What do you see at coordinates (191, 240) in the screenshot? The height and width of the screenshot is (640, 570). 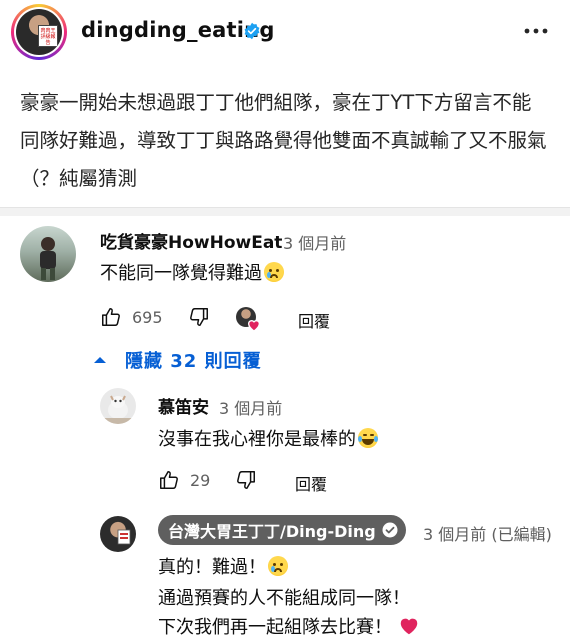 I see `comment-author: 吃貨豪豪HowHowEat` at bounding box center [191, 240].